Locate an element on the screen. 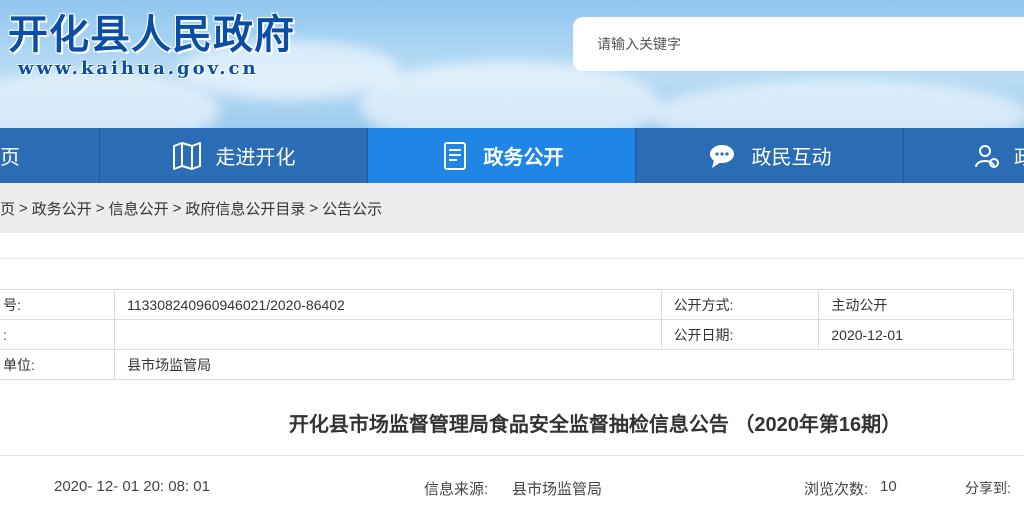 The width and height of the screenshot is (1024, 510). nav-item-services: 政 is located at coordinates (964, 155).